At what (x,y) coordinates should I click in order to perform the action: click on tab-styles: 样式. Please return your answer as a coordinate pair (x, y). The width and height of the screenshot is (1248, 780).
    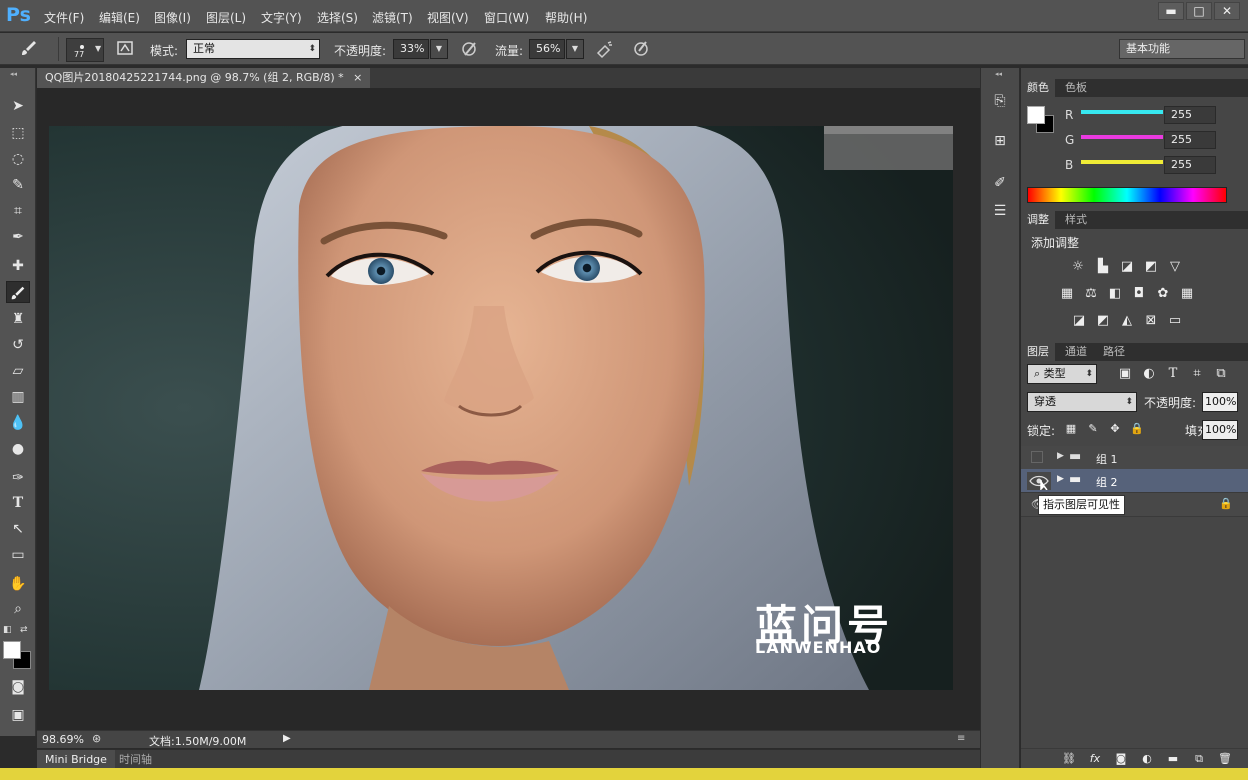
    Looking at the image, I should click on (1076, 220).